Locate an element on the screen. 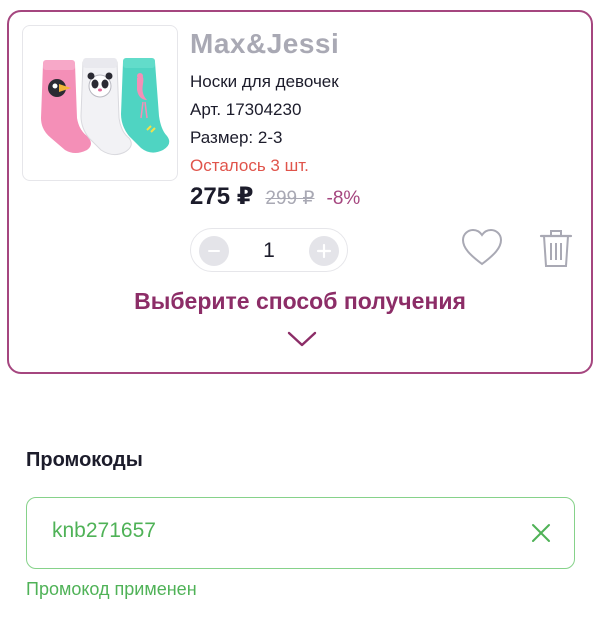 This screenshot has height=619, width=600. heart-icon is located at coordinates (482, 247).